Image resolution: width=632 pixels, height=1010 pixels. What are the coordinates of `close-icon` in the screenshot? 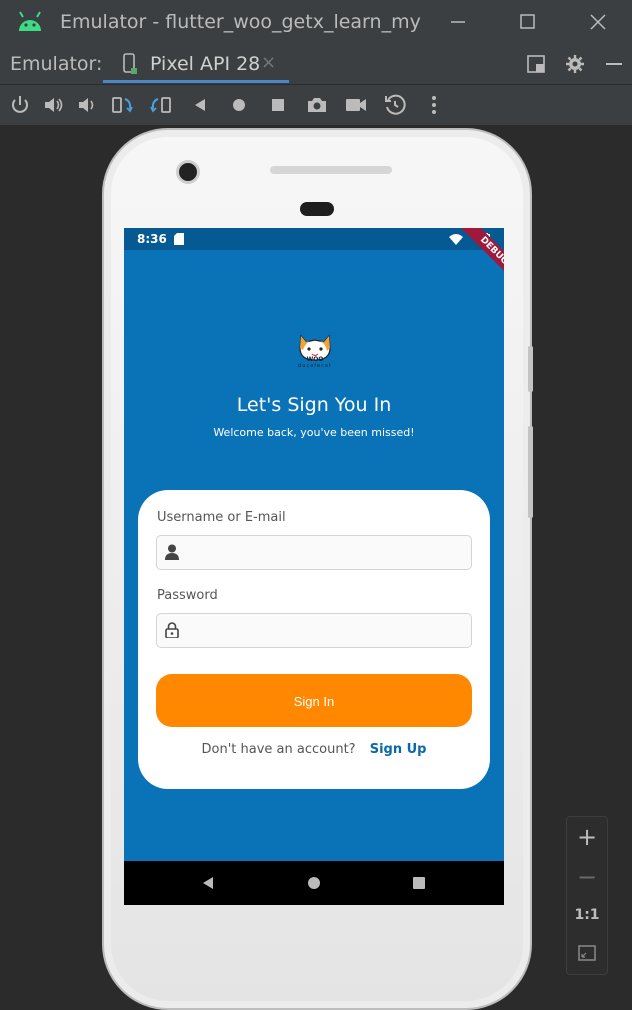 It's located at (598, 22).